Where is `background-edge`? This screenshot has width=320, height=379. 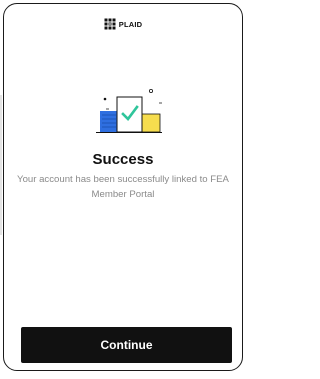
background-edge is located at coordinates (1, 165).